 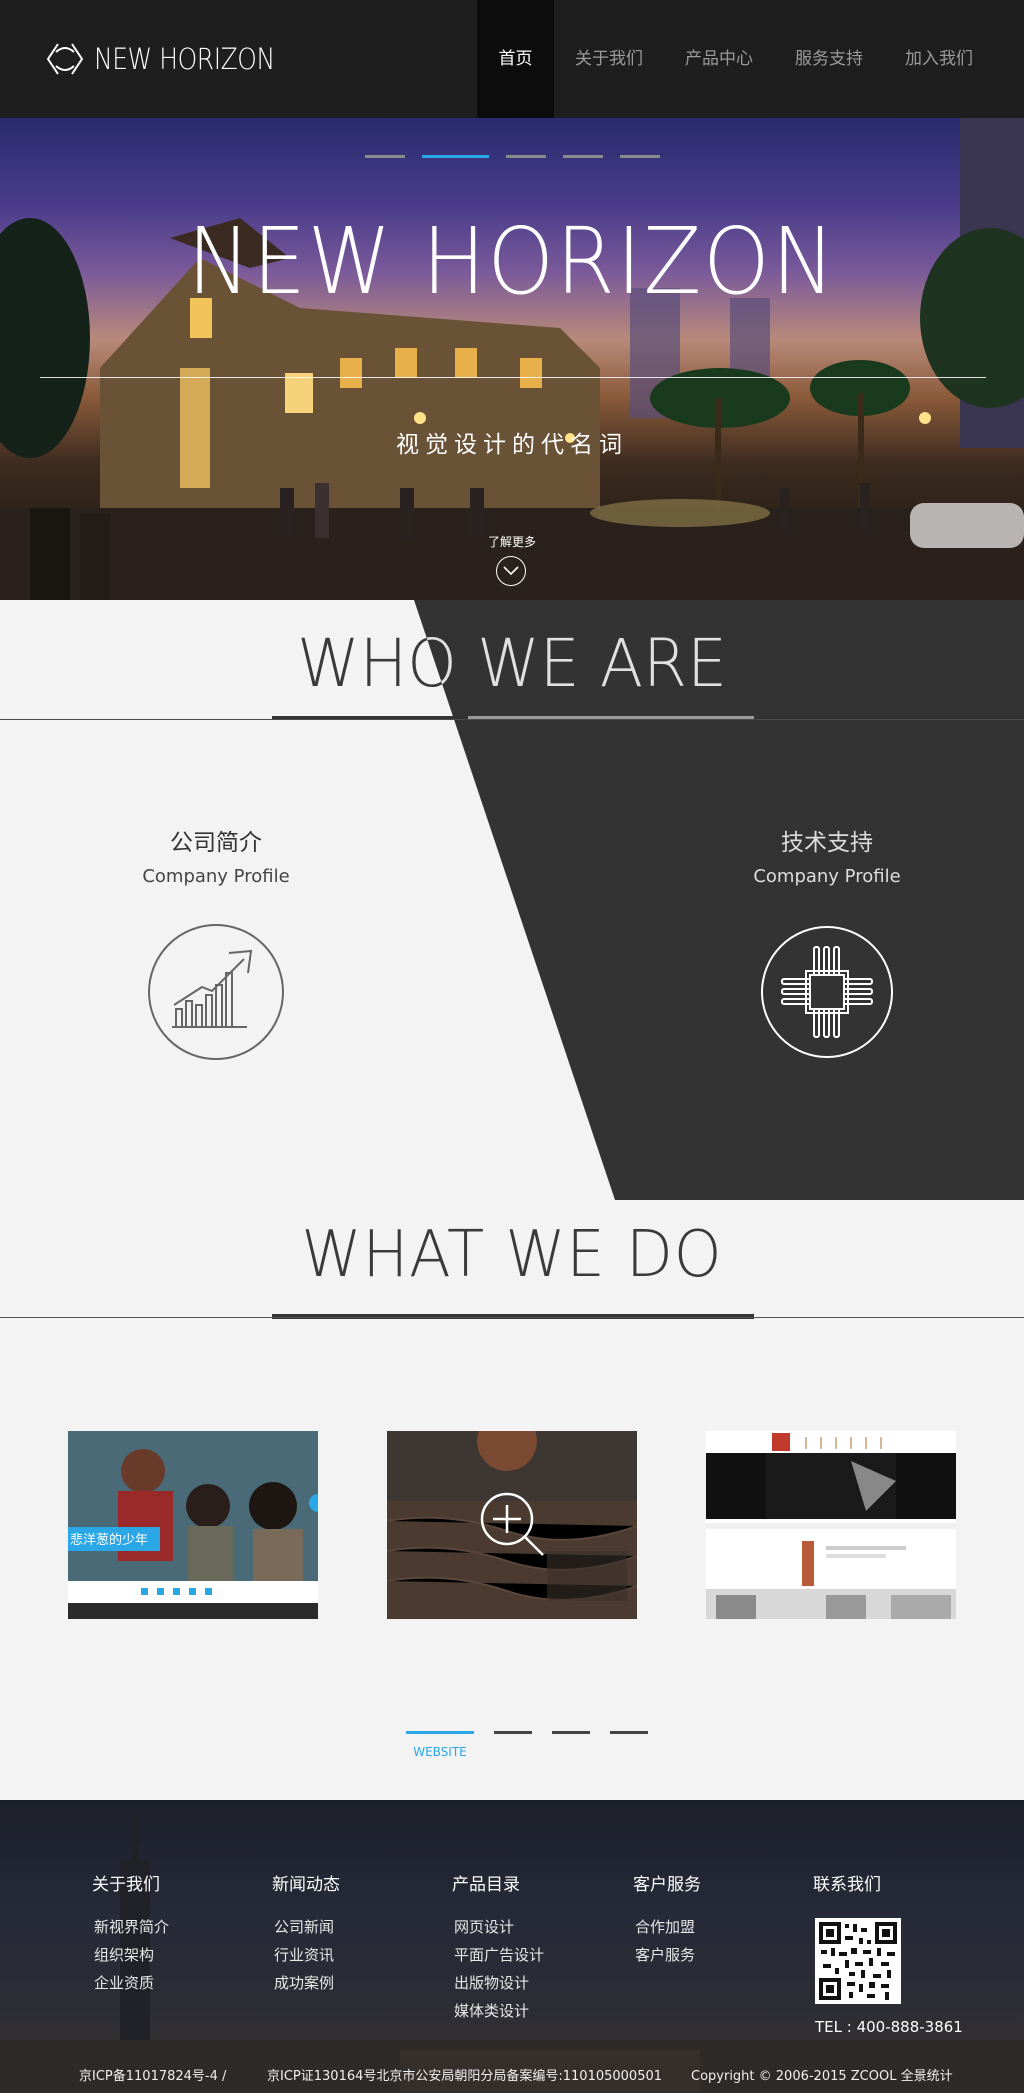 What do you see at coordinates (126, 1885) in the screenshot?
I see `footer-heading: 关于我们` at bounding box center [126, 1885].